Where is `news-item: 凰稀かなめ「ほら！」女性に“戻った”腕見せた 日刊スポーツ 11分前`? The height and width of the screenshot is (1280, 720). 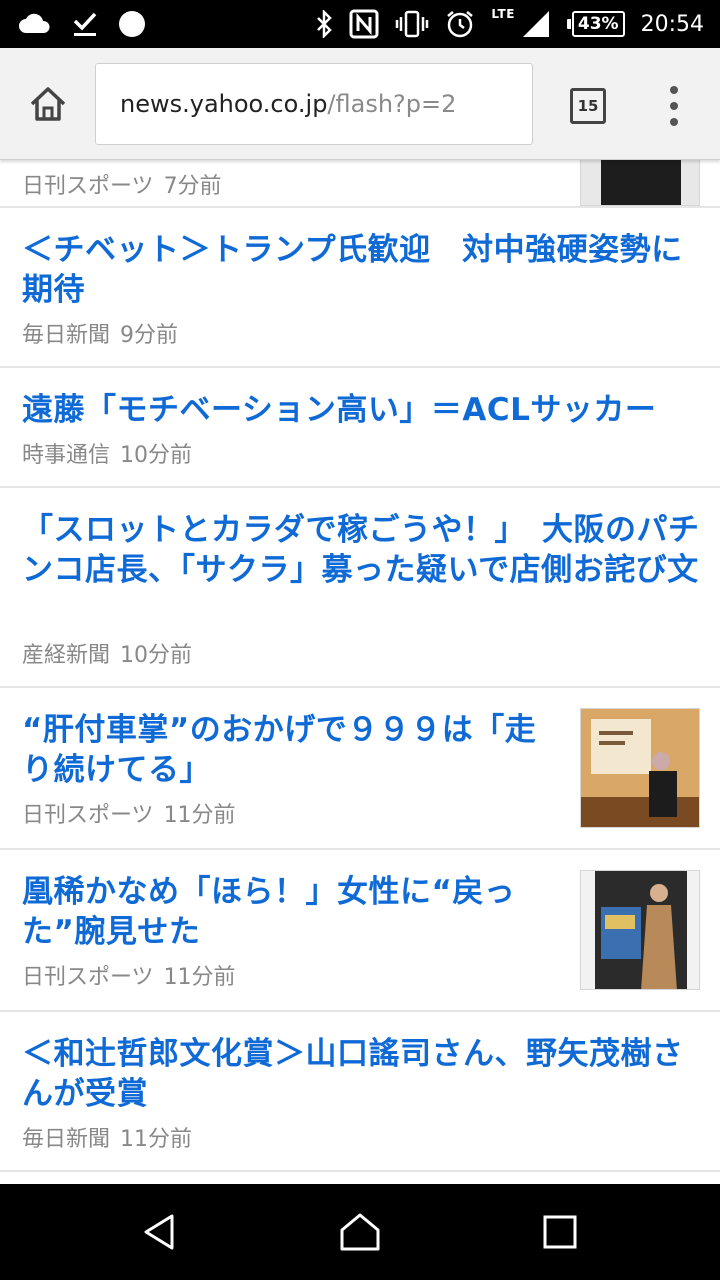 news-item: 凰稀かなめ「ほら！」女性に“戻った”腕見せた 日刊スポーツ 11分前 is located at coordinates (360, 931).